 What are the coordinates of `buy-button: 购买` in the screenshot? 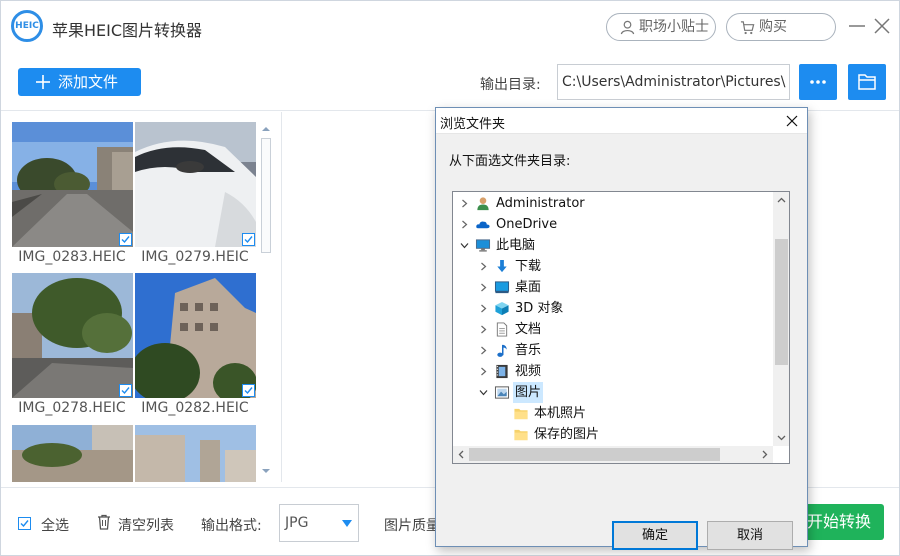 It's located at (781, 27).